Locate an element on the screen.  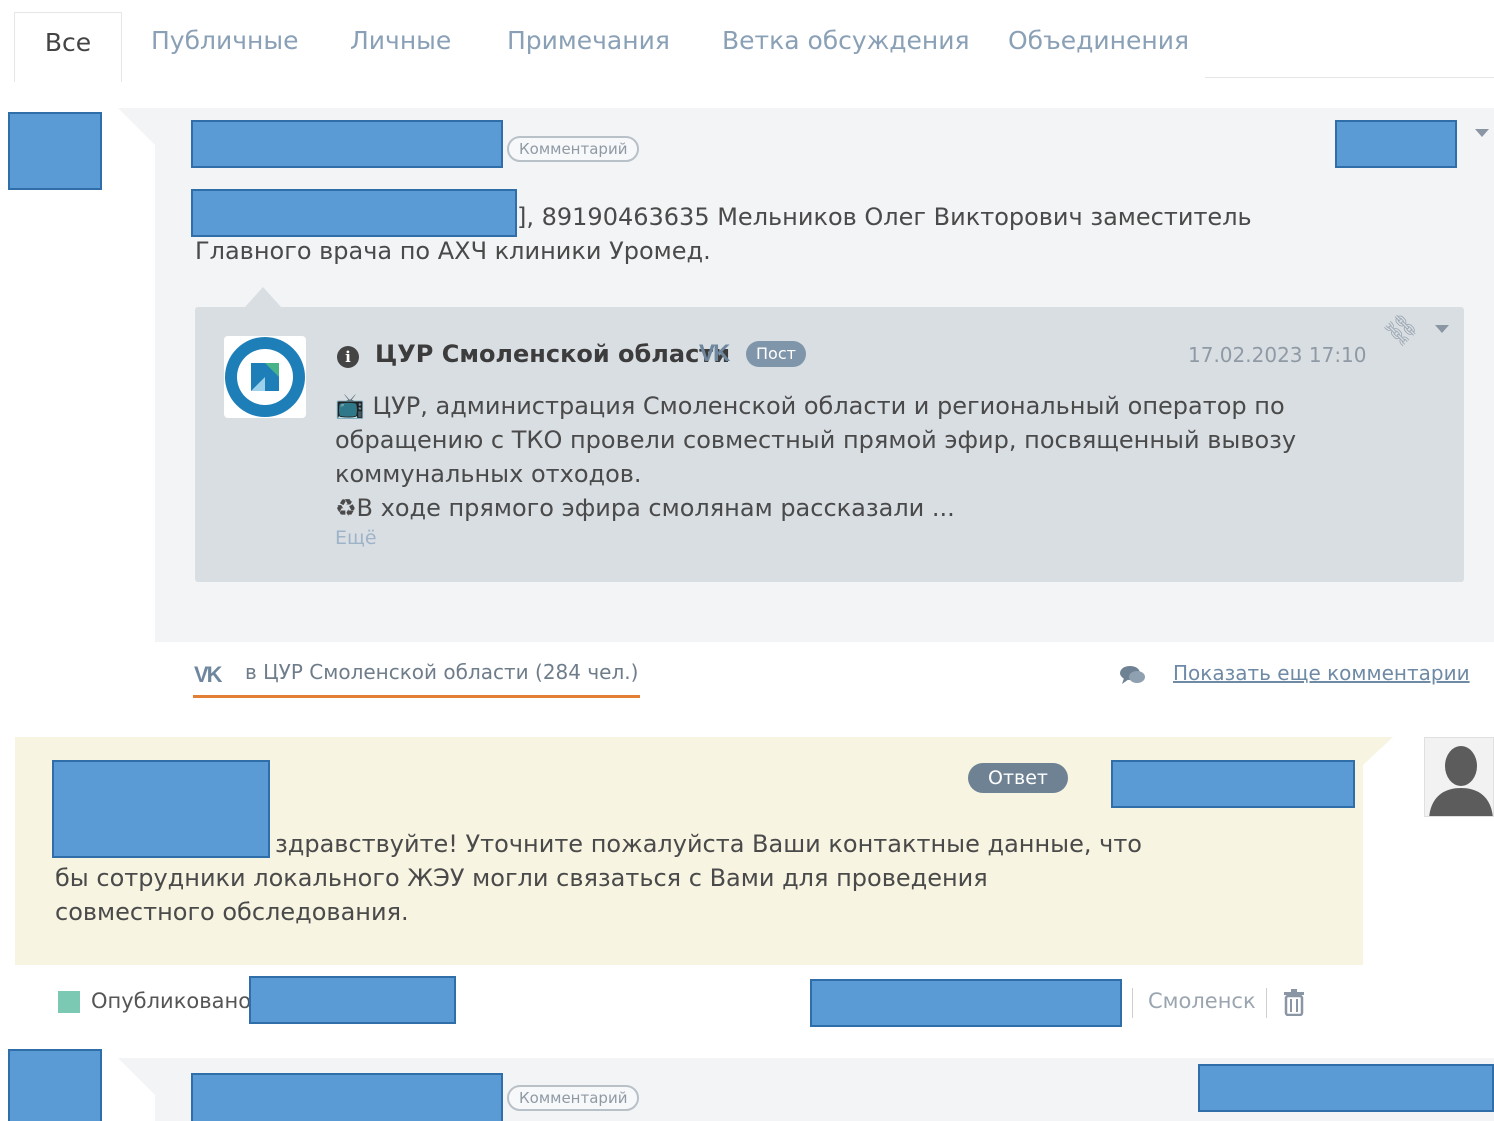
redacted-reply-date is located at coordinates (1233, 784).